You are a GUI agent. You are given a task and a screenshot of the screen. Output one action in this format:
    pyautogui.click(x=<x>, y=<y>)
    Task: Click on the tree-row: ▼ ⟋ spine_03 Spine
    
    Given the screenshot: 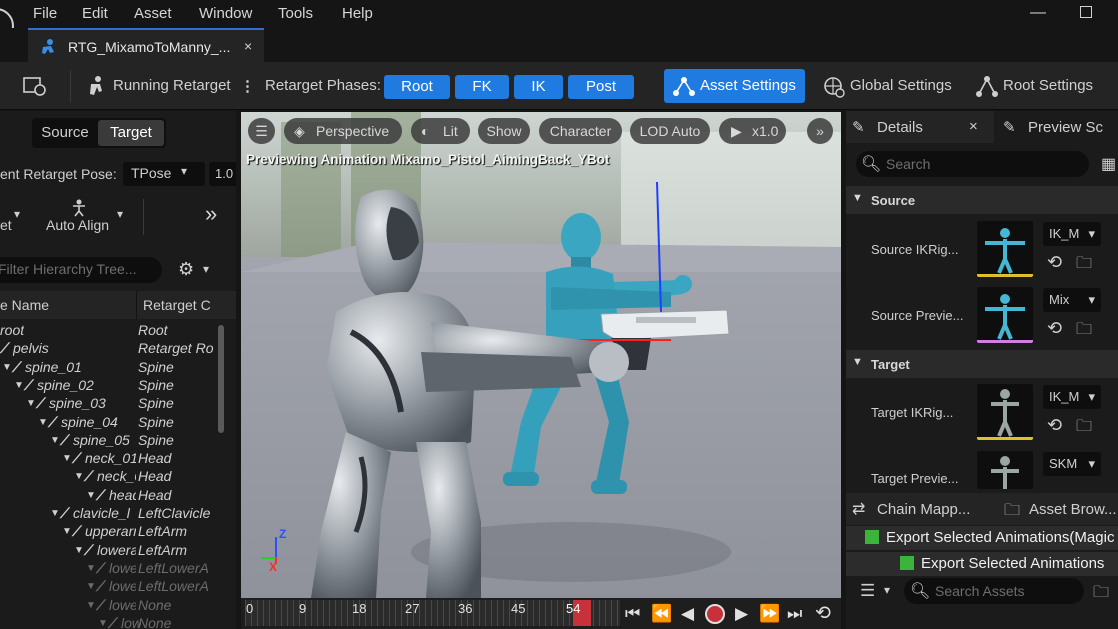 What is the action you would take?
    pyautogui.click(x=110, y=404)
    